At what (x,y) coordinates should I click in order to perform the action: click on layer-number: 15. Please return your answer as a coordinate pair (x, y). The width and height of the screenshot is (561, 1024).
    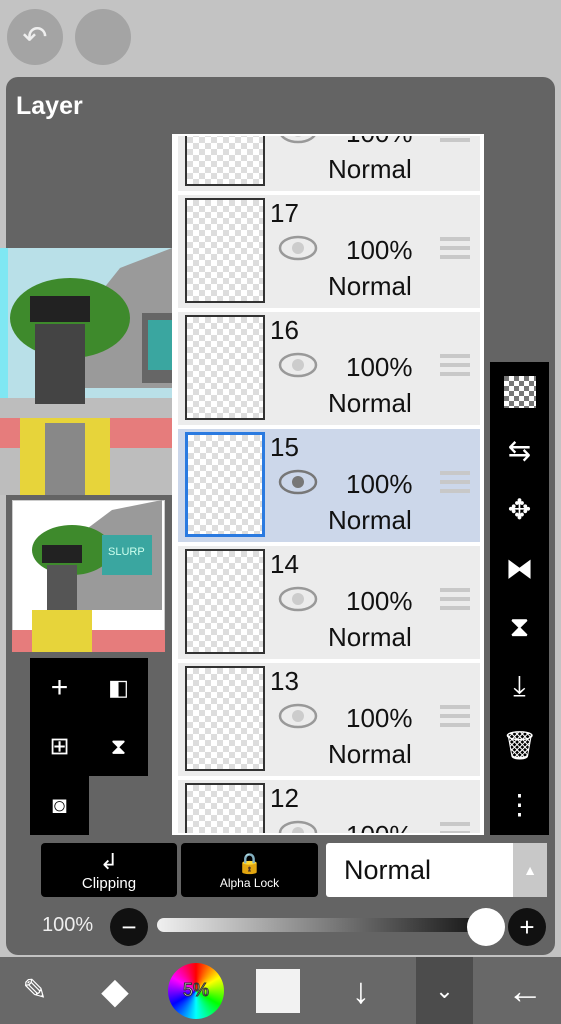
    Looking at the image, I should click on (284, 447).